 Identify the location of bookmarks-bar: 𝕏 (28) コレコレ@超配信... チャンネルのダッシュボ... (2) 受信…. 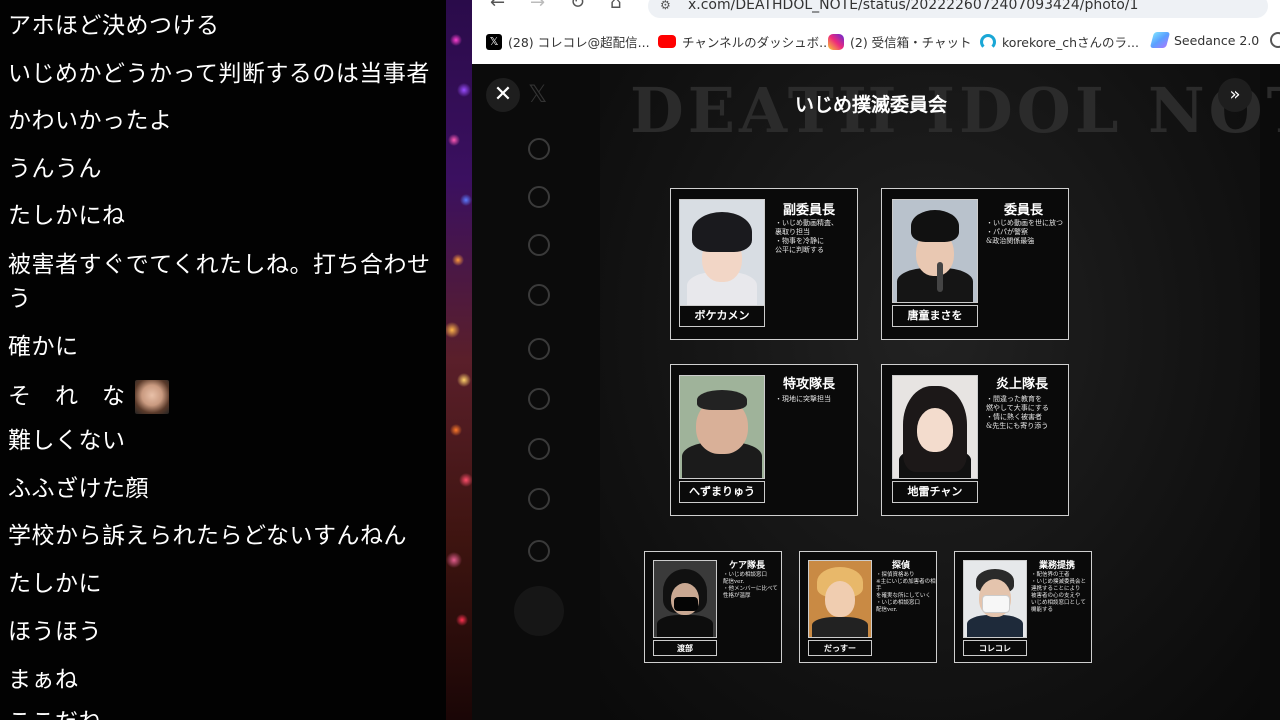
(876, 42).